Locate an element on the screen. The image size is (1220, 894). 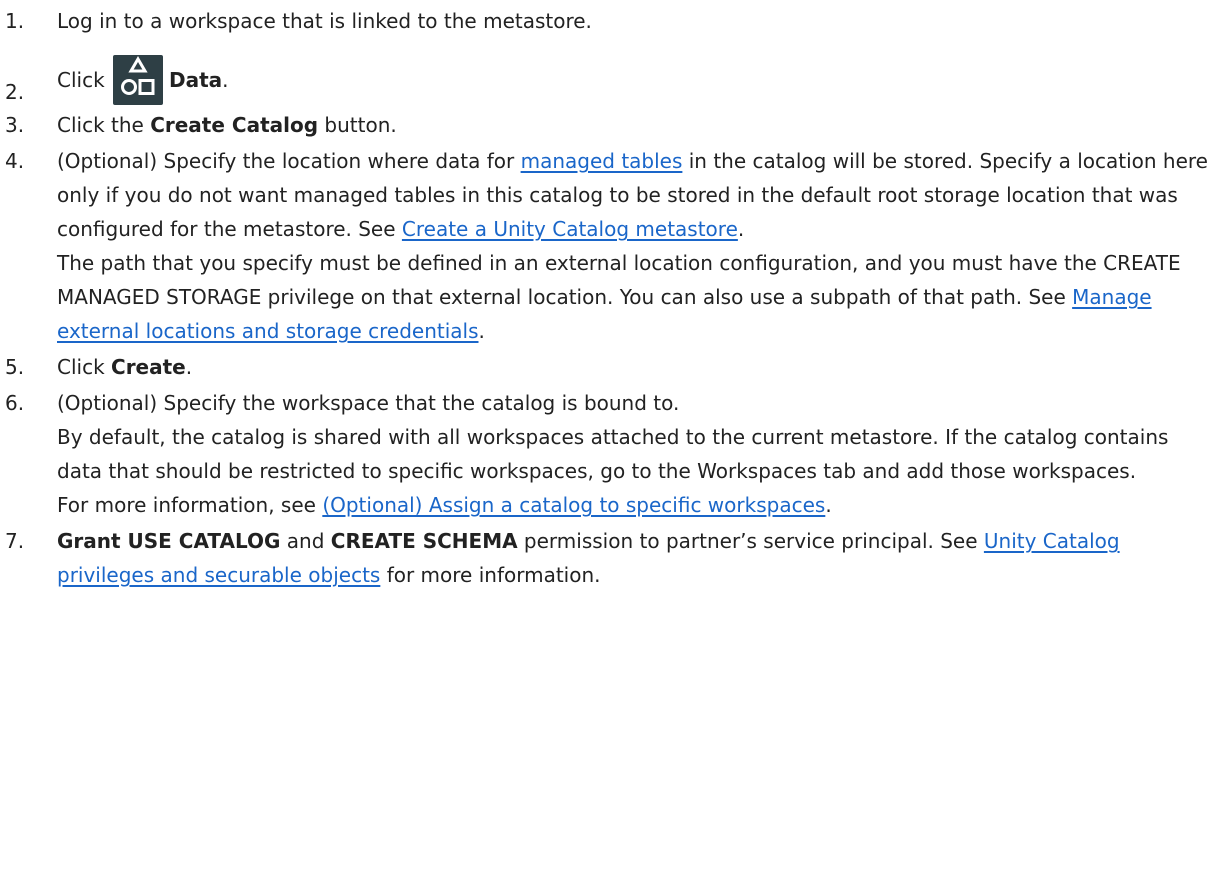
create-schema-label: CREATE SCHEMA is located at coordinates (424, 541).